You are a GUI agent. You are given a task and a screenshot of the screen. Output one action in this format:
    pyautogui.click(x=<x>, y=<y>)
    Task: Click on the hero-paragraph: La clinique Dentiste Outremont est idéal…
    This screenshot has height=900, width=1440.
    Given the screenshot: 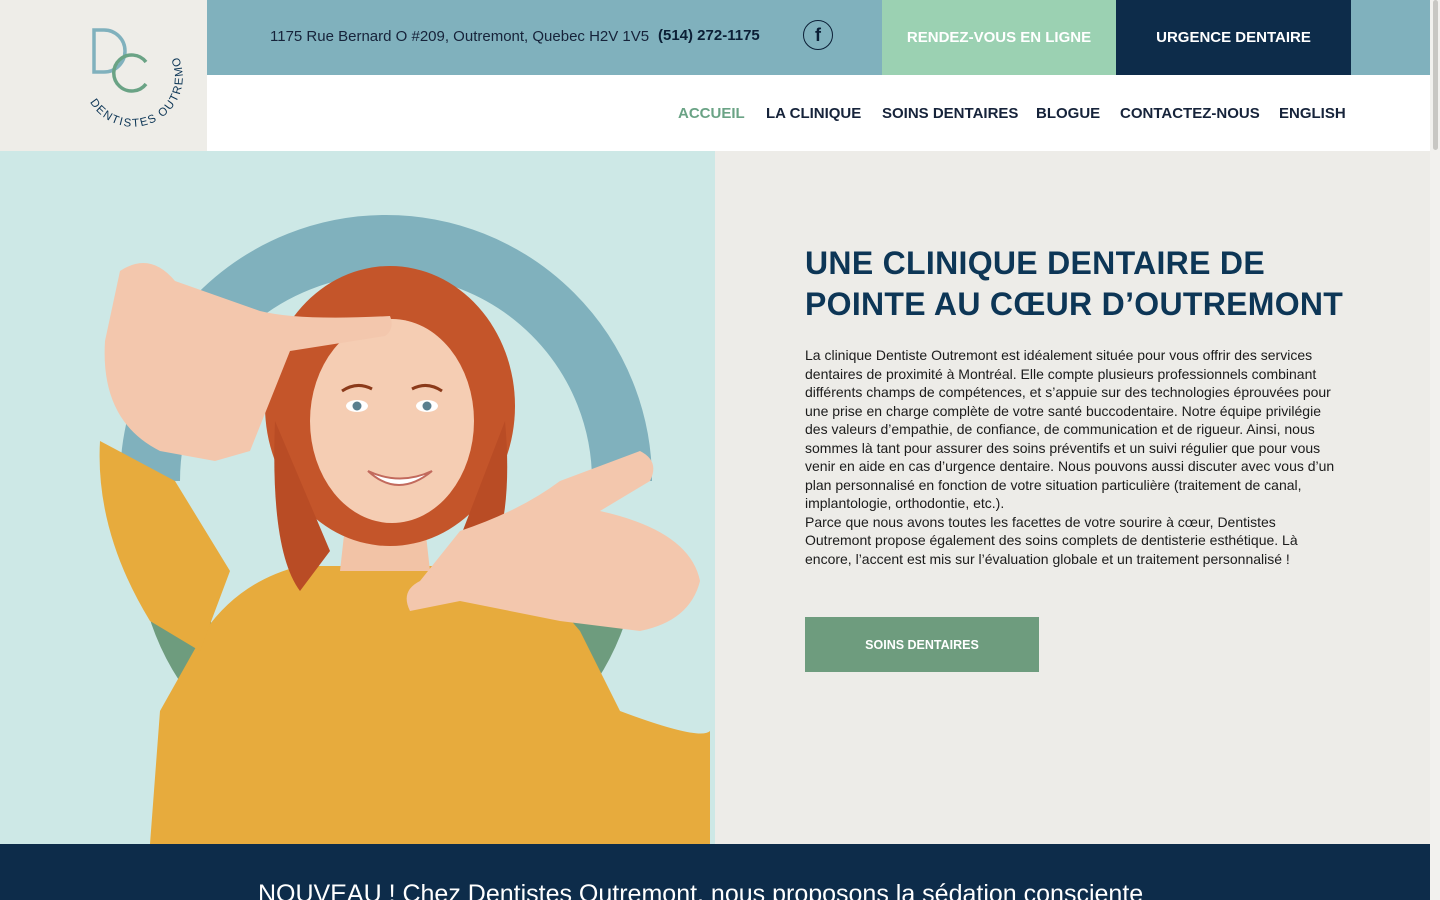 What is the action you would take?
    pyautogui.click(x=1070, y=429)
    